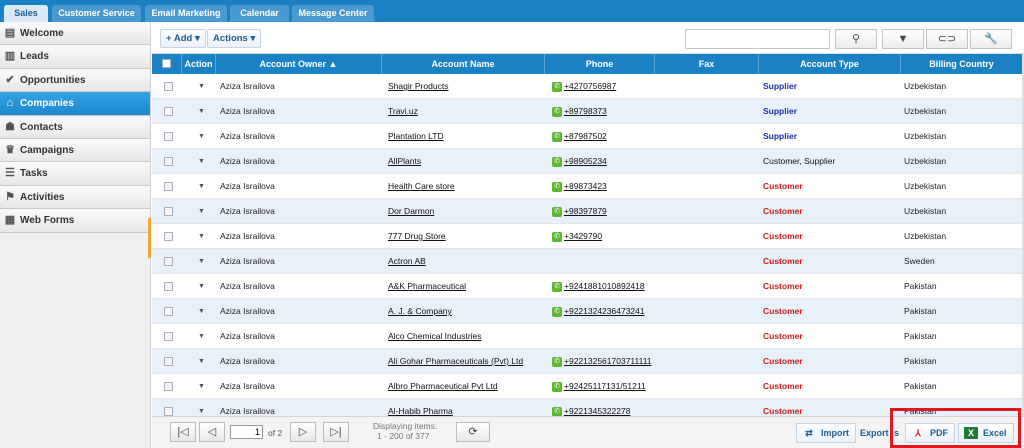 The image size is (1024, 448). What do you see at coordinates (466, 311) in the screenshot?
I see `cell-account-name: A. J. & Company` at bounding box center [466, 311].